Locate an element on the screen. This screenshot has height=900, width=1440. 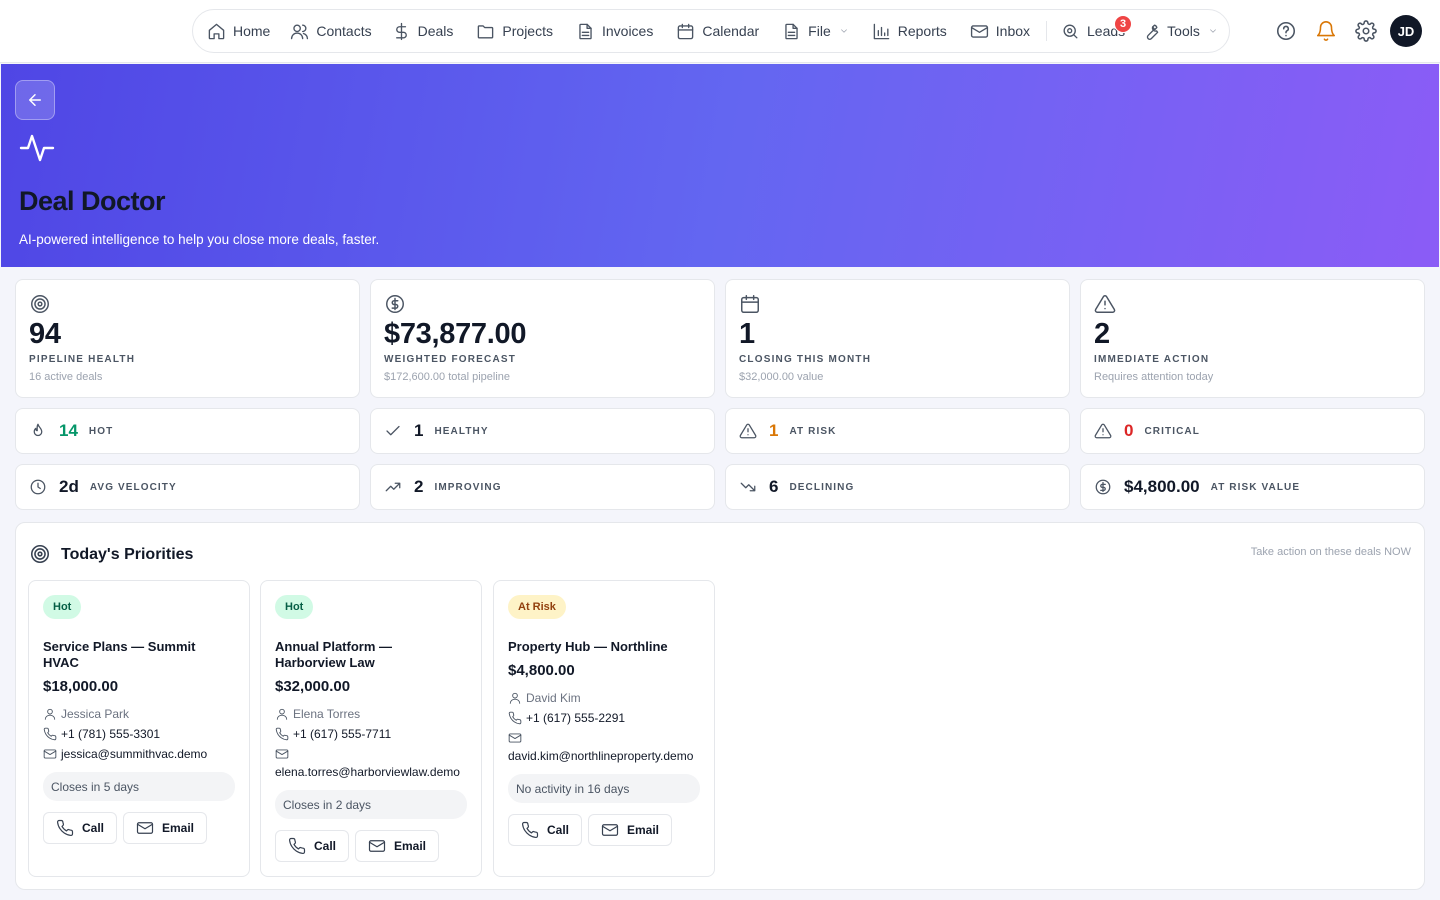
nav-leads: Leads 3 is located at coordinates (1097, 31).